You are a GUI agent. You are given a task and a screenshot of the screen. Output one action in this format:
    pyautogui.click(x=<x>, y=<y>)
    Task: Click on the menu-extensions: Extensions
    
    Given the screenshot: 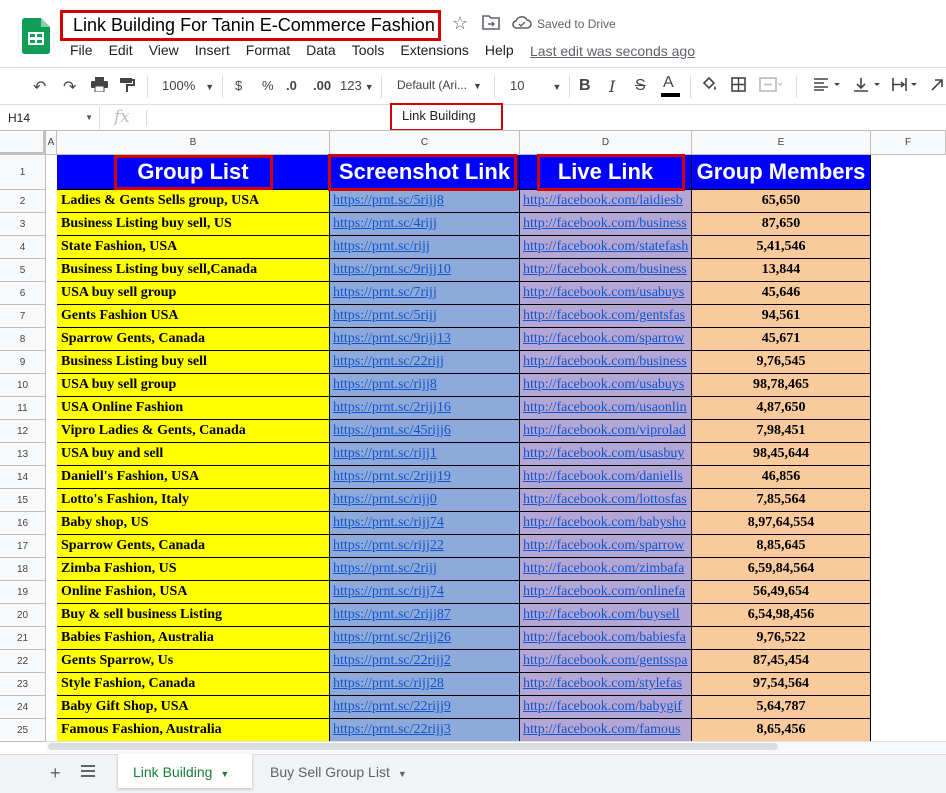 What is the action you would take?
    pyautogui.click(x=434, y=51)
    